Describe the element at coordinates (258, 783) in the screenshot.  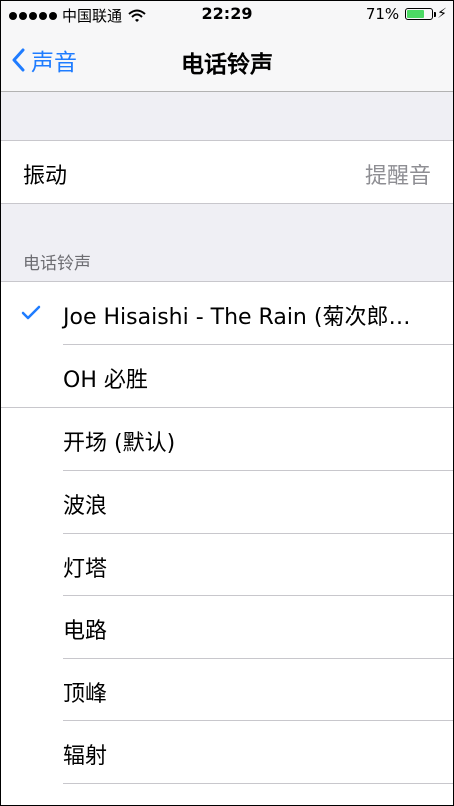
I see `divider` at that location.